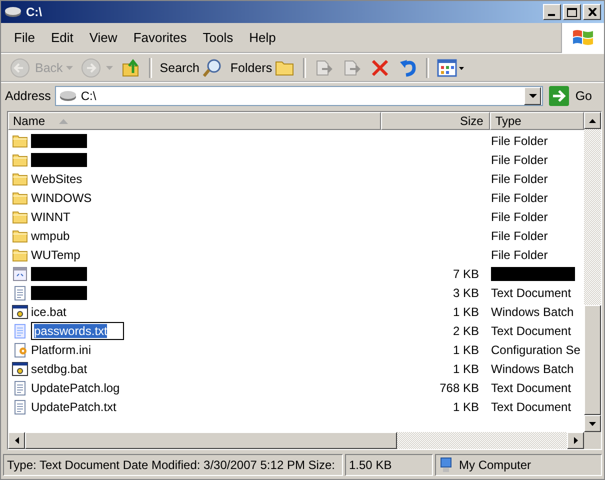 This screenshot has width=605, height=480. What do you see at coordinates (50, 217) in the screenshot?
I see `file-name: WINNT` at bounding box center [50, 217].